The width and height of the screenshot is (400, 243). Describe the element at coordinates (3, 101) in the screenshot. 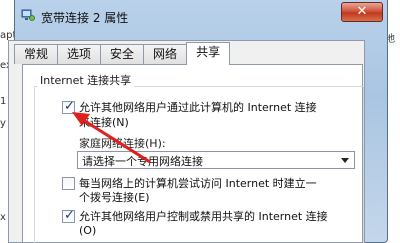

I see `background-text: 1` at that location.